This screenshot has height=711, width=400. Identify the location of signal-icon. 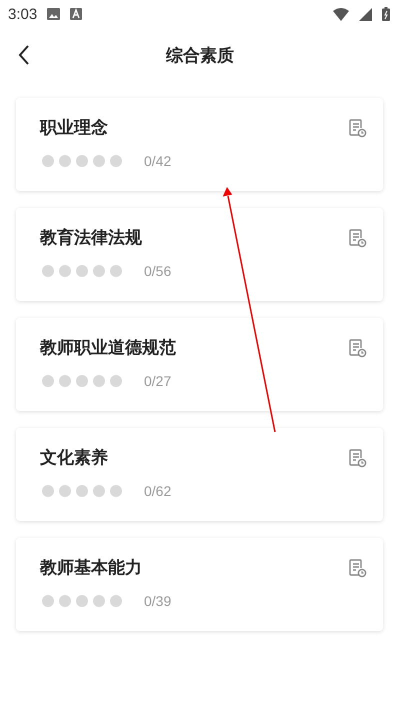
(365, 14).